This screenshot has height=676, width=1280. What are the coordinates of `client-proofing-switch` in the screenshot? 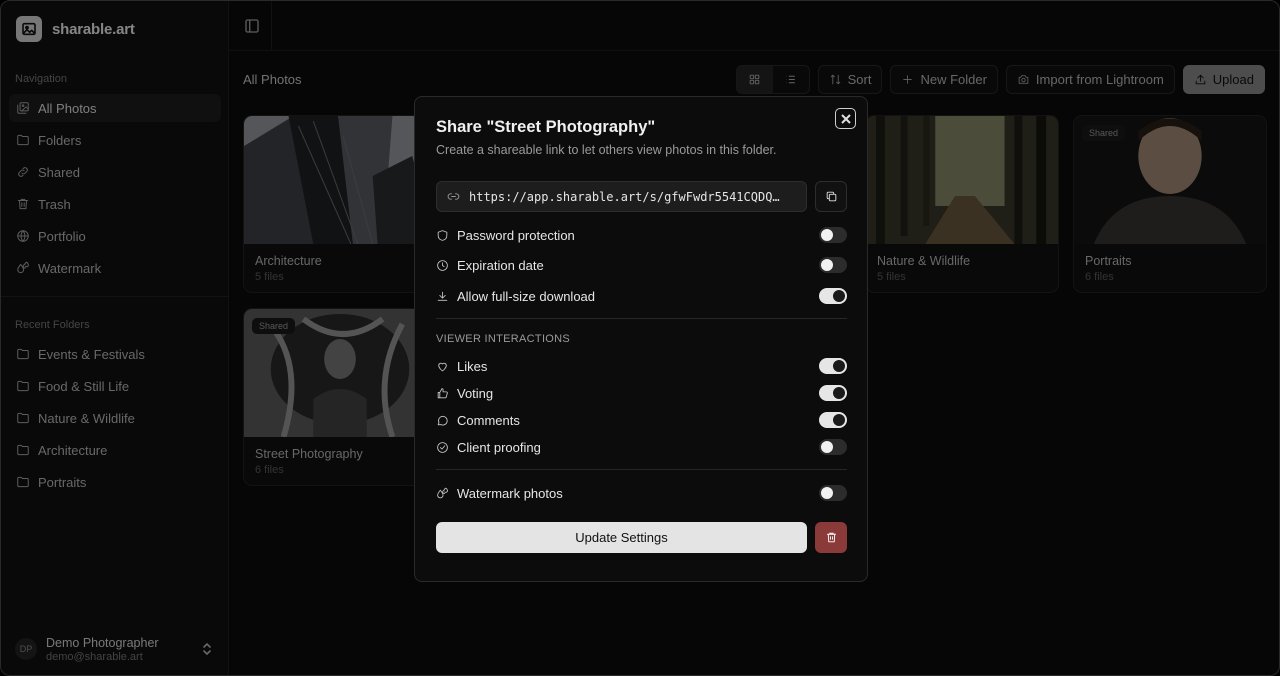 It's located at (833, 447).